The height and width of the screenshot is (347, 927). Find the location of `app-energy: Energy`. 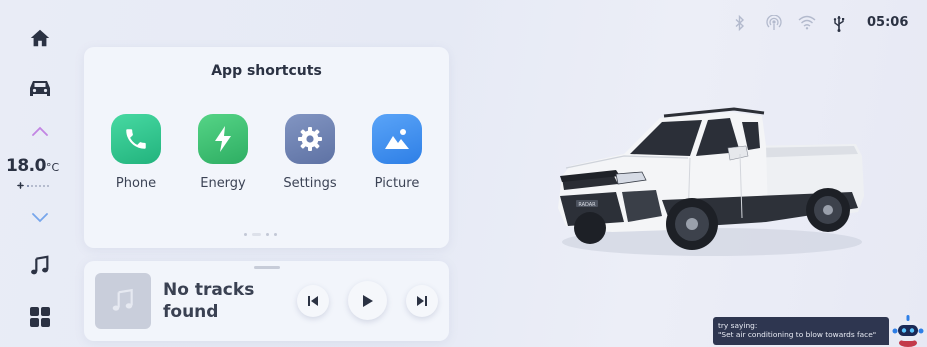

app-energy: Energy is located at coordinates (223, 152).